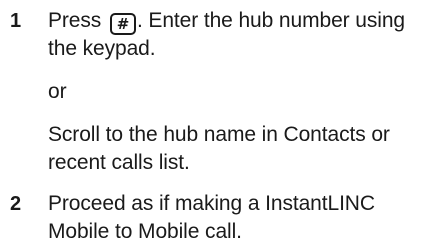  I want to click on step-number: 1, so click(16, 21).